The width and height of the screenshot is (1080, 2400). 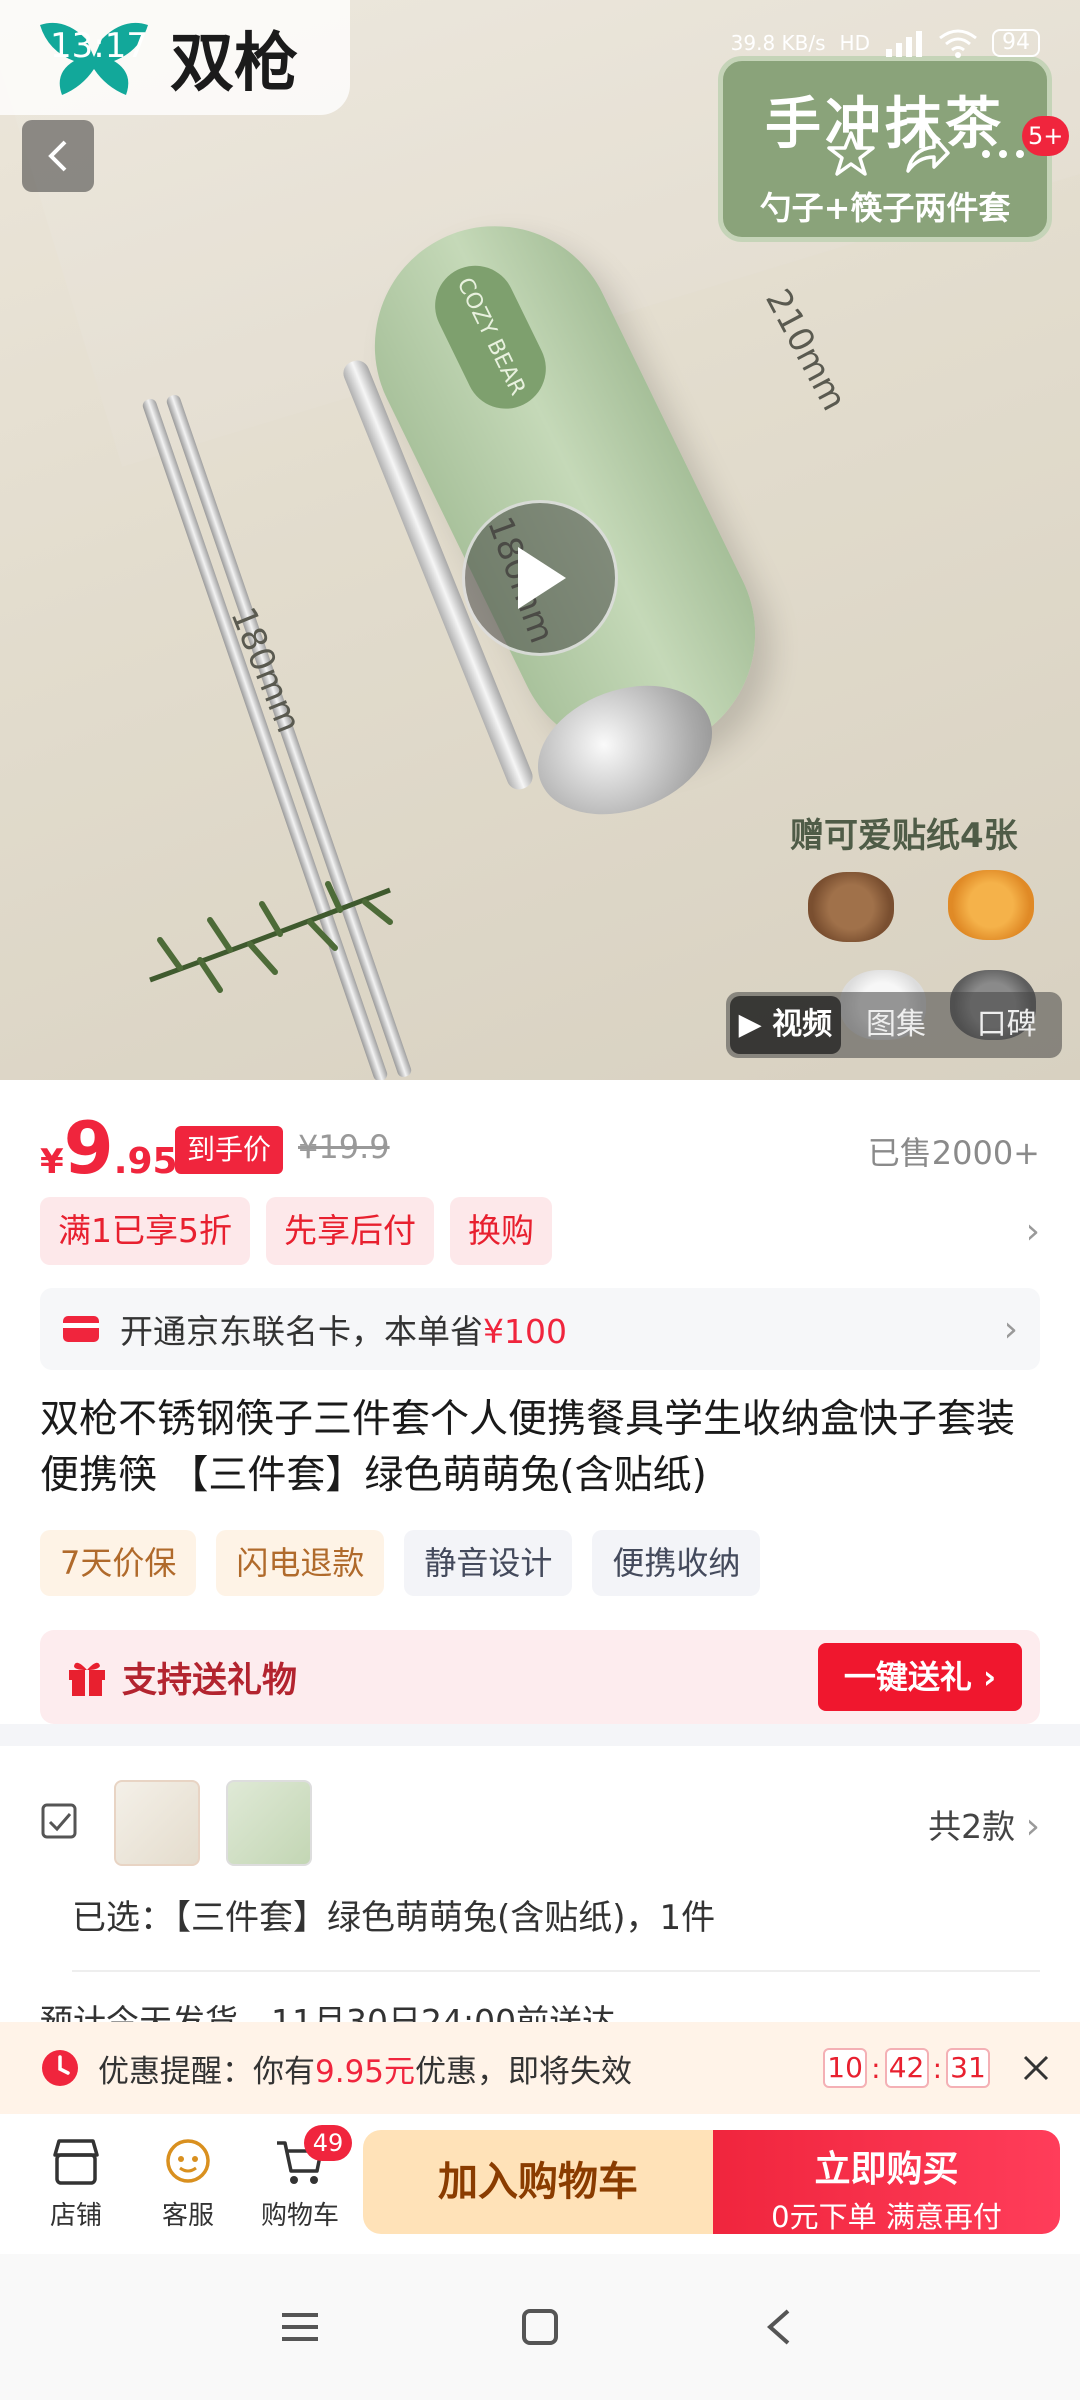 I want to click on buy-now-button: 立即购买 0元下单 满意再付, so click(x=886, y=2182).